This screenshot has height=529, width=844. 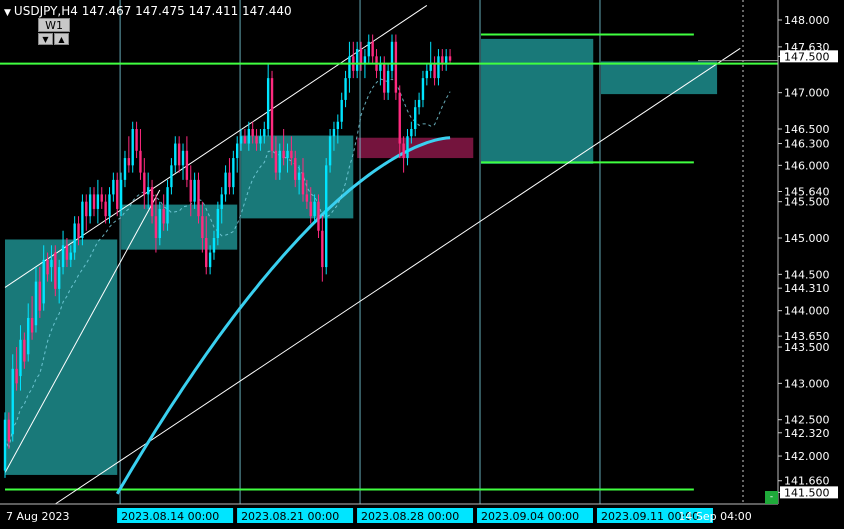 I want to click on timeframe-down-button: ▼, so click(x=45, y=39).